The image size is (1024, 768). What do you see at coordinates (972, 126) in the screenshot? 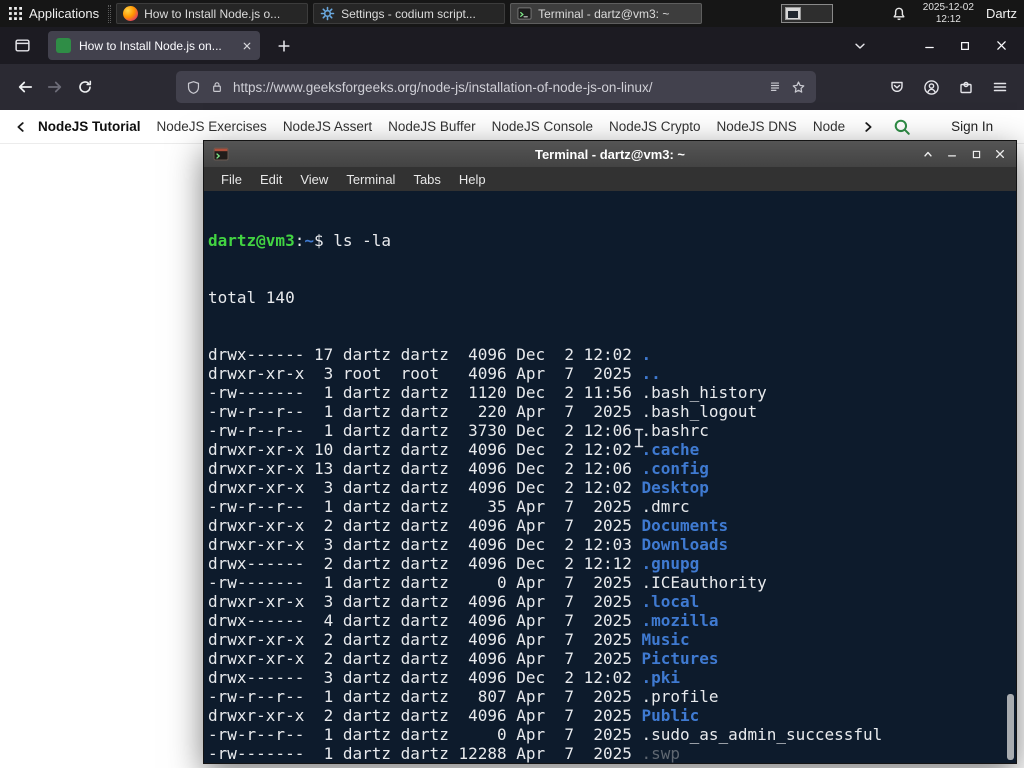
I see `sign-in-button: Sign In` at bounding box center [972, 126].